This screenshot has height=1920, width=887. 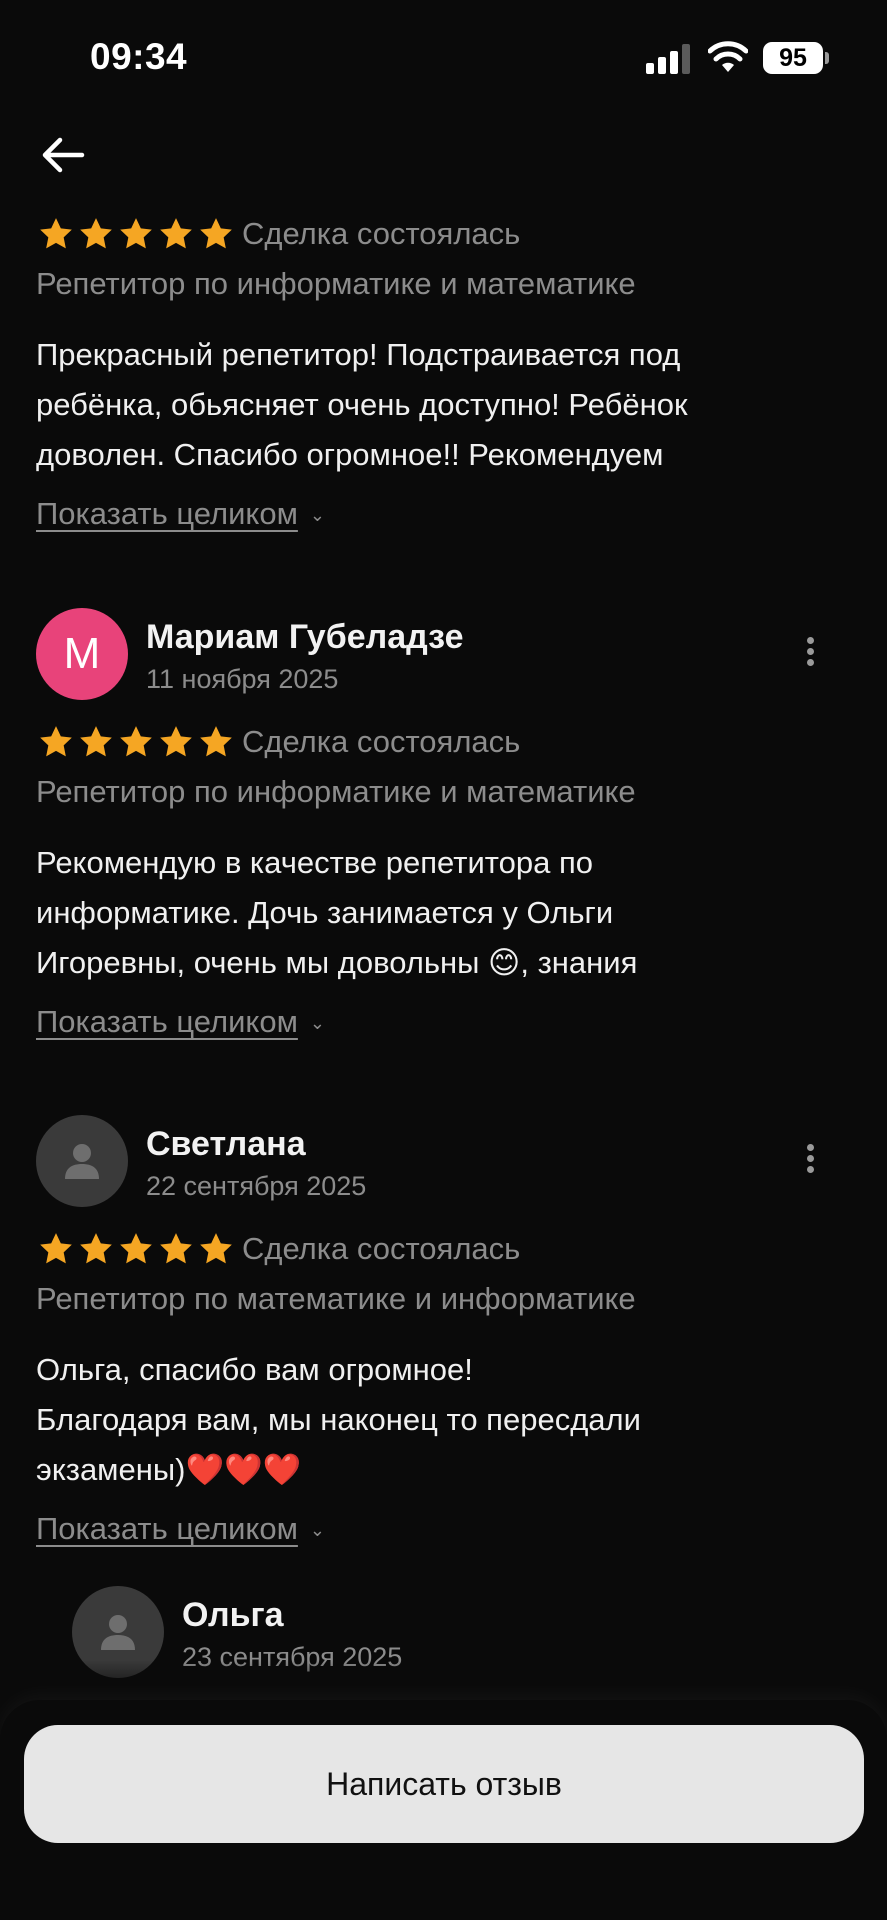 I want to click on review-text-line: Ольга, спасибо вам огромное!, so click(x=254, y=1369).